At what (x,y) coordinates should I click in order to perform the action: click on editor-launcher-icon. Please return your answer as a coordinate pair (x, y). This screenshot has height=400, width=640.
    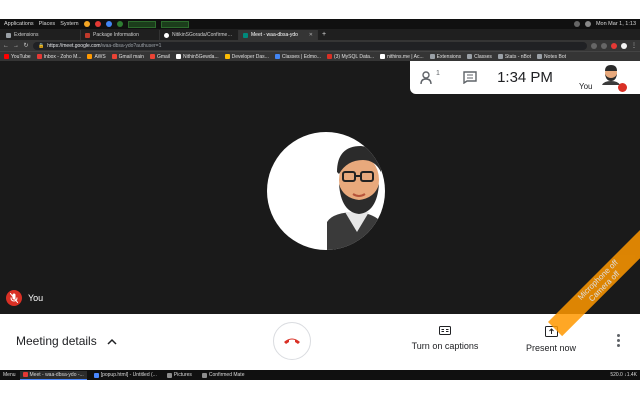
    Looking at the image, I should click on (108, 24).